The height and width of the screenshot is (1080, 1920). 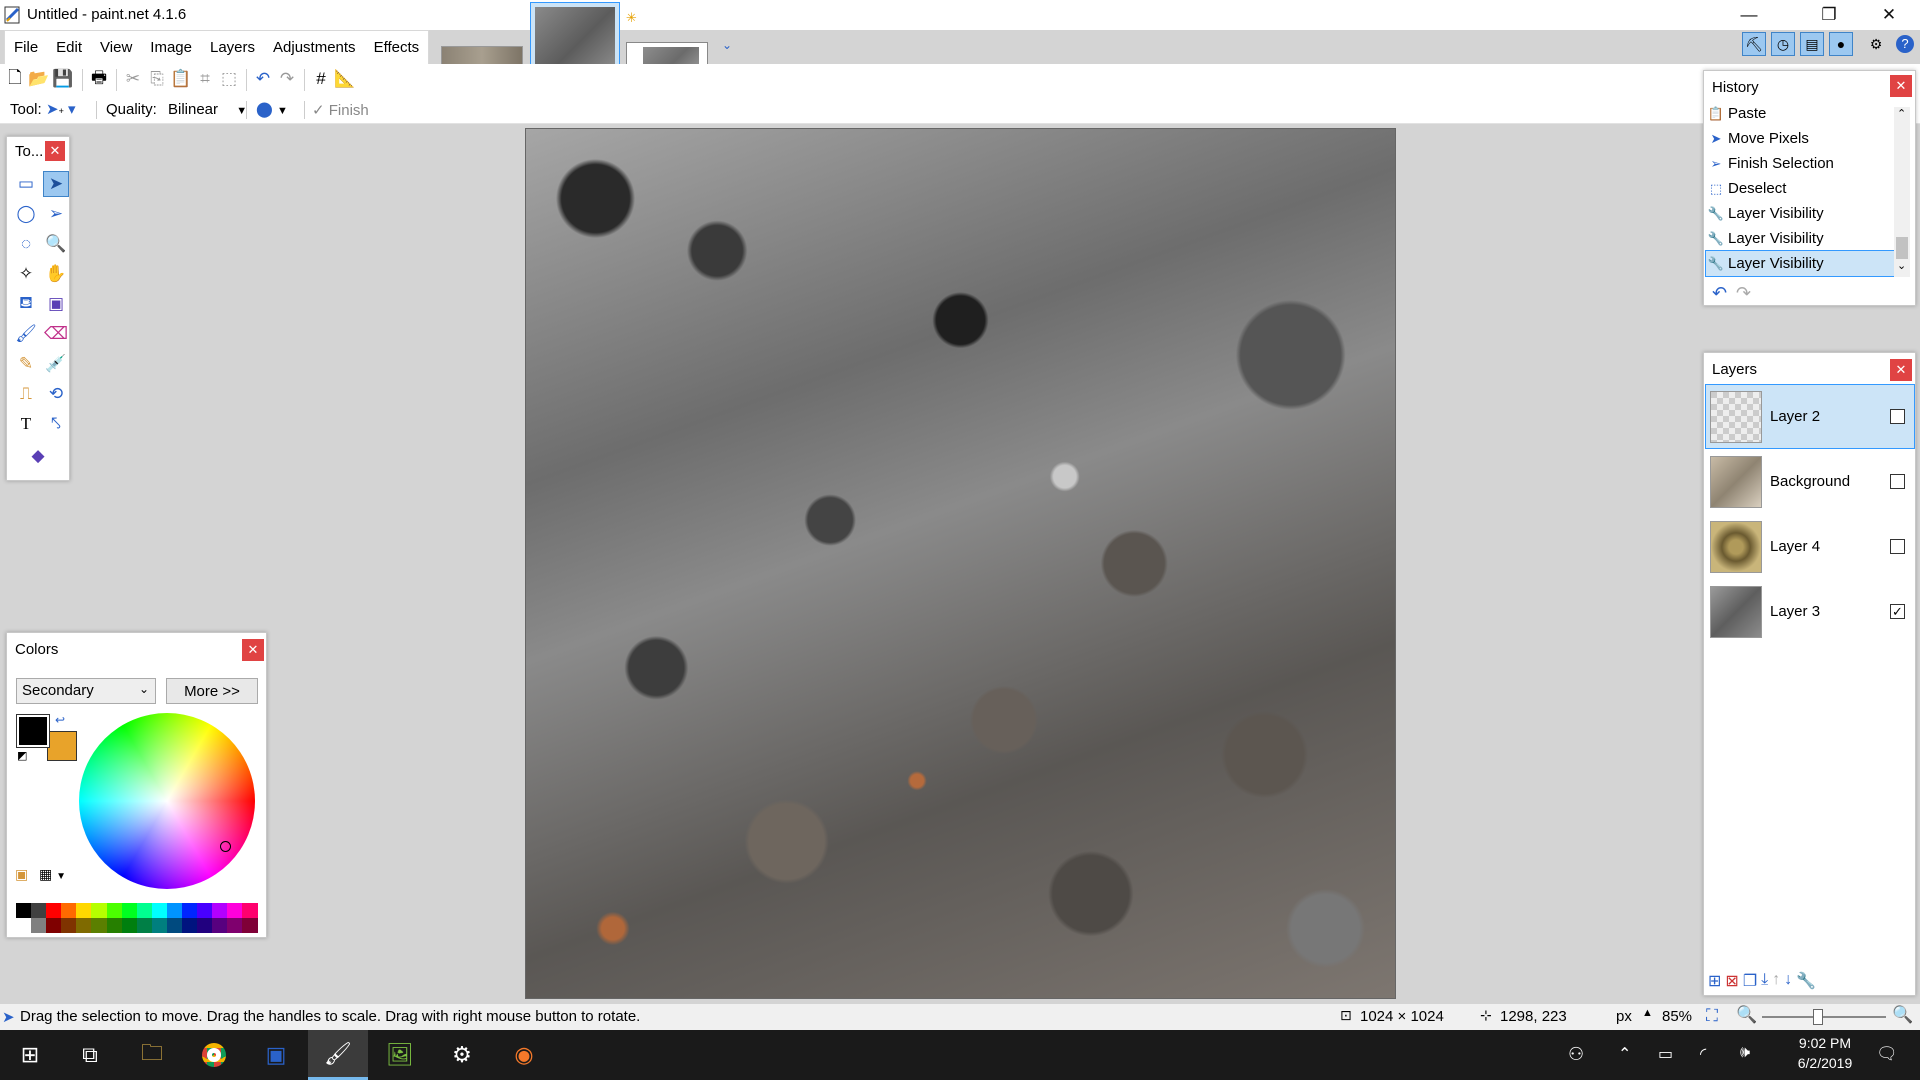 I want to click on paintnet-taskbar-icon: 🖌, so click(x=338, y=1055).